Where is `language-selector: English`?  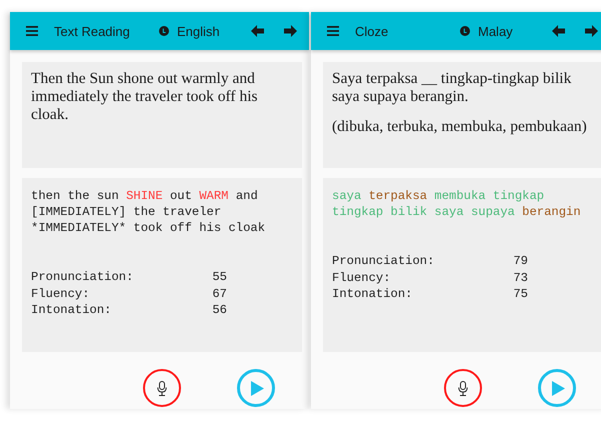 language-selector: English is located at coordinates (200, 31).